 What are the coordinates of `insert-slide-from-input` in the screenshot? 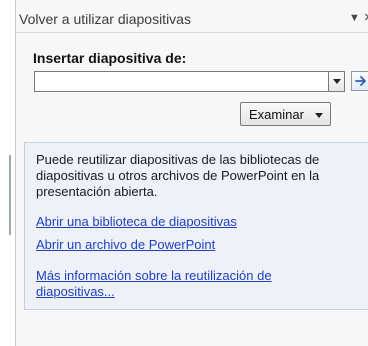 It's located at (179, 81).